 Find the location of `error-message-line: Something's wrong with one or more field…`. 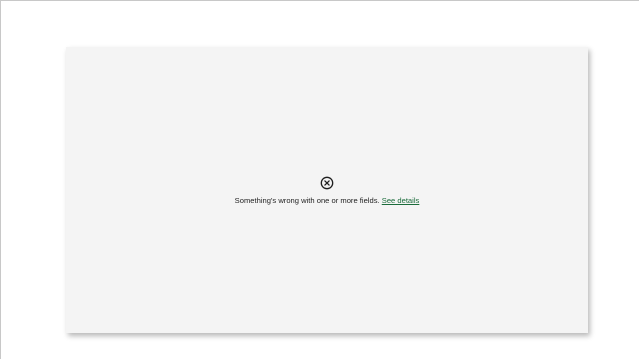

error-message-line: Something's wrong with one or more field… is located at coordinates (327, 201).